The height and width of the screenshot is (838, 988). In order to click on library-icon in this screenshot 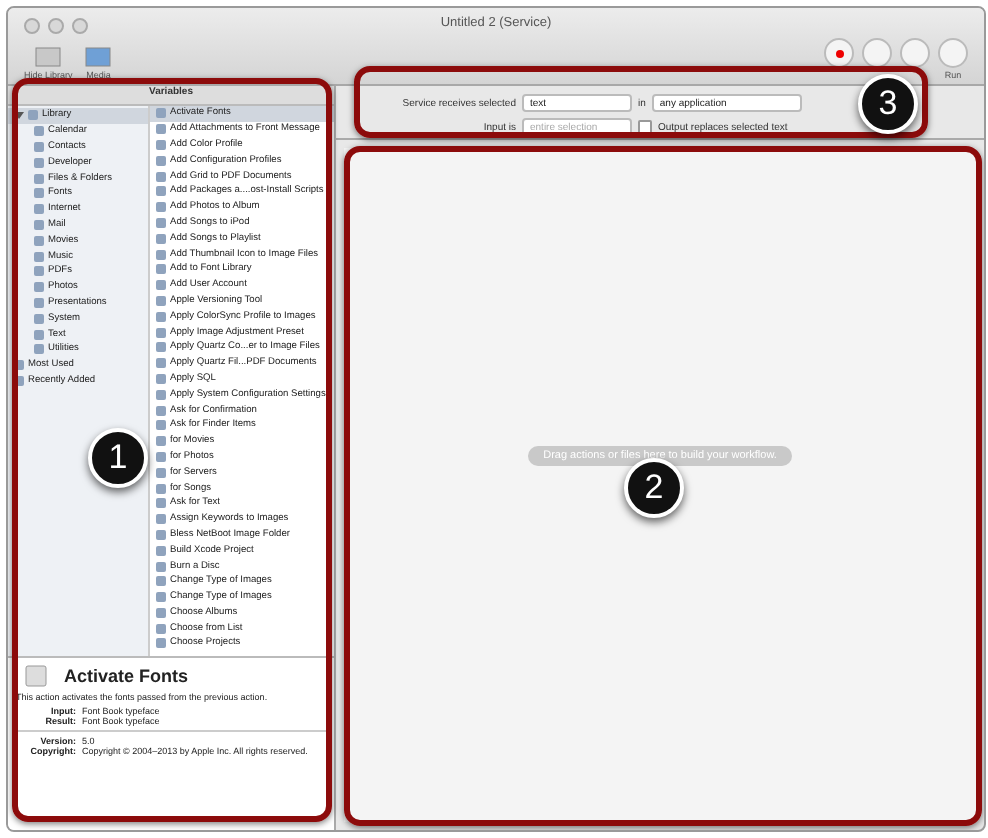, I will do `click(48, 57)`.